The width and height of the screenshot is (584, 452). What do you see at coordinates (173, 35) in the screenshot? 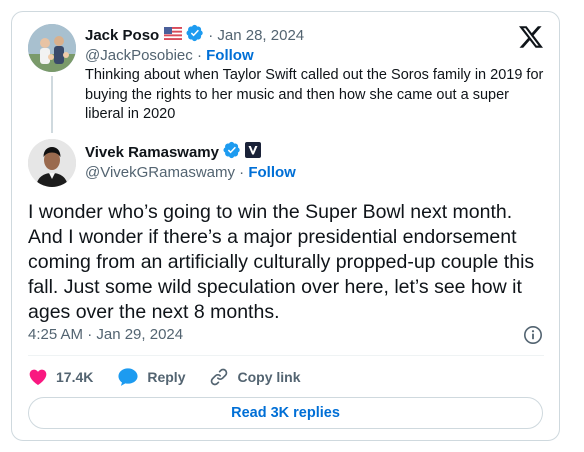
I see `us-flag-icon` at bounding box center [173, 35].